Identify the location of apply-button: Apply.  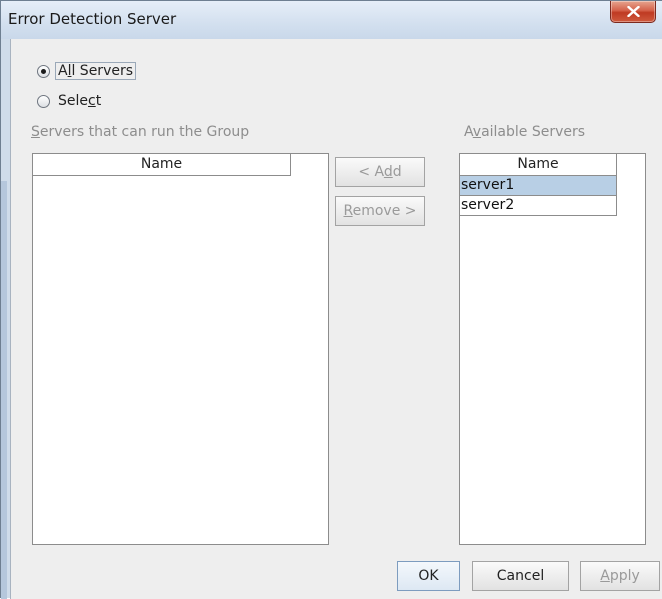
(620, 576).